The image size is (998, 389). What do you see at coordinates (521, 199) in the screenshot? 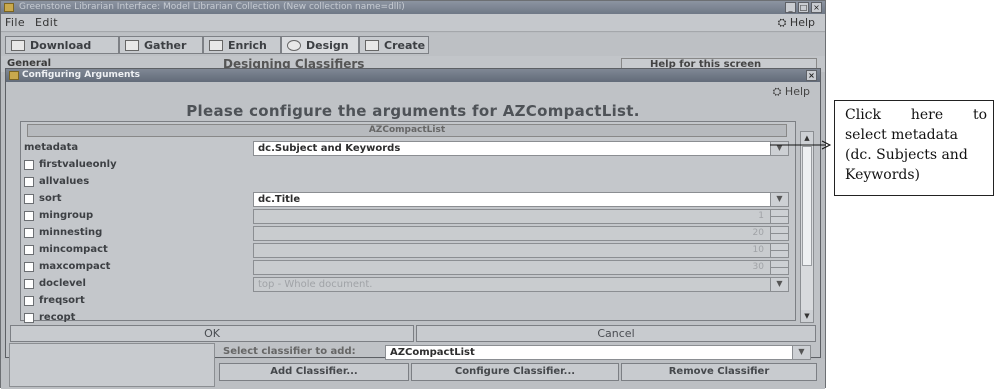
I see `sort-select: dc.Title ▼` at bounding box center [521, 199].